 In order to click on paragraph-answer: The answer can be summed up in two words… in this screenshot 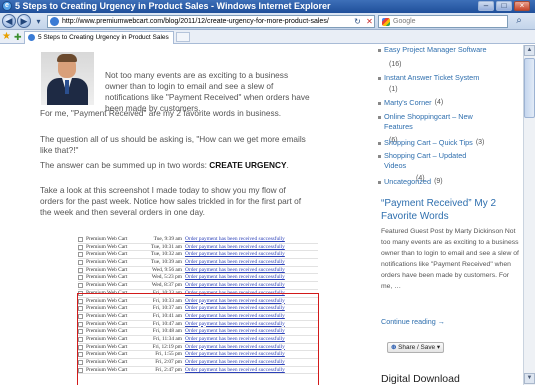, I will do `click(180, 165)`.